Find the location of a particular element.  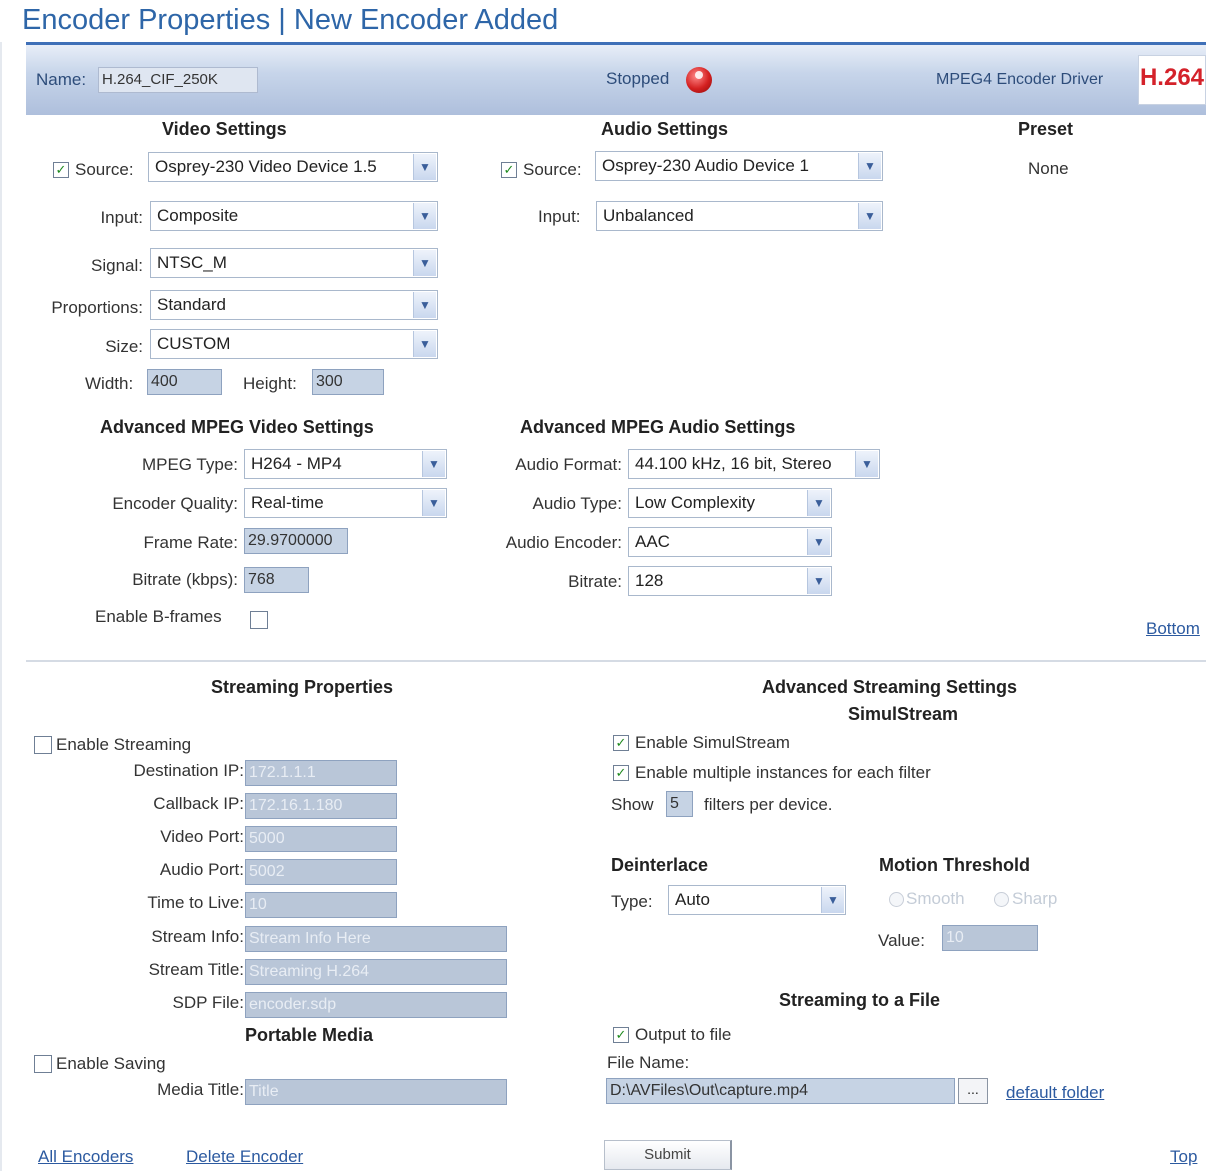

streaming-properties-title: Streaming Properties is located at coordinates (302, 687).